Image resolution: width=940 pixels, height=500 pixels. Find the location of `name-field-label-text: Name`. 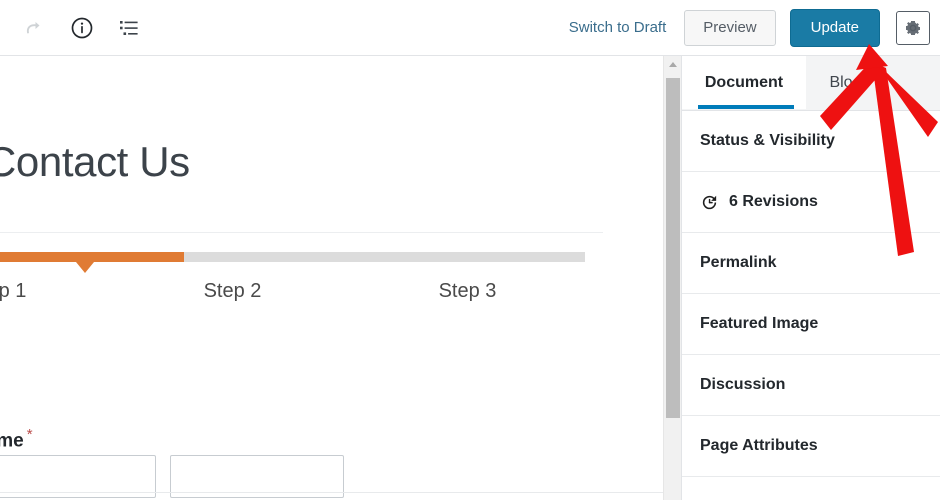

name-field-label-text: Name is located at coordinates (12, 441).